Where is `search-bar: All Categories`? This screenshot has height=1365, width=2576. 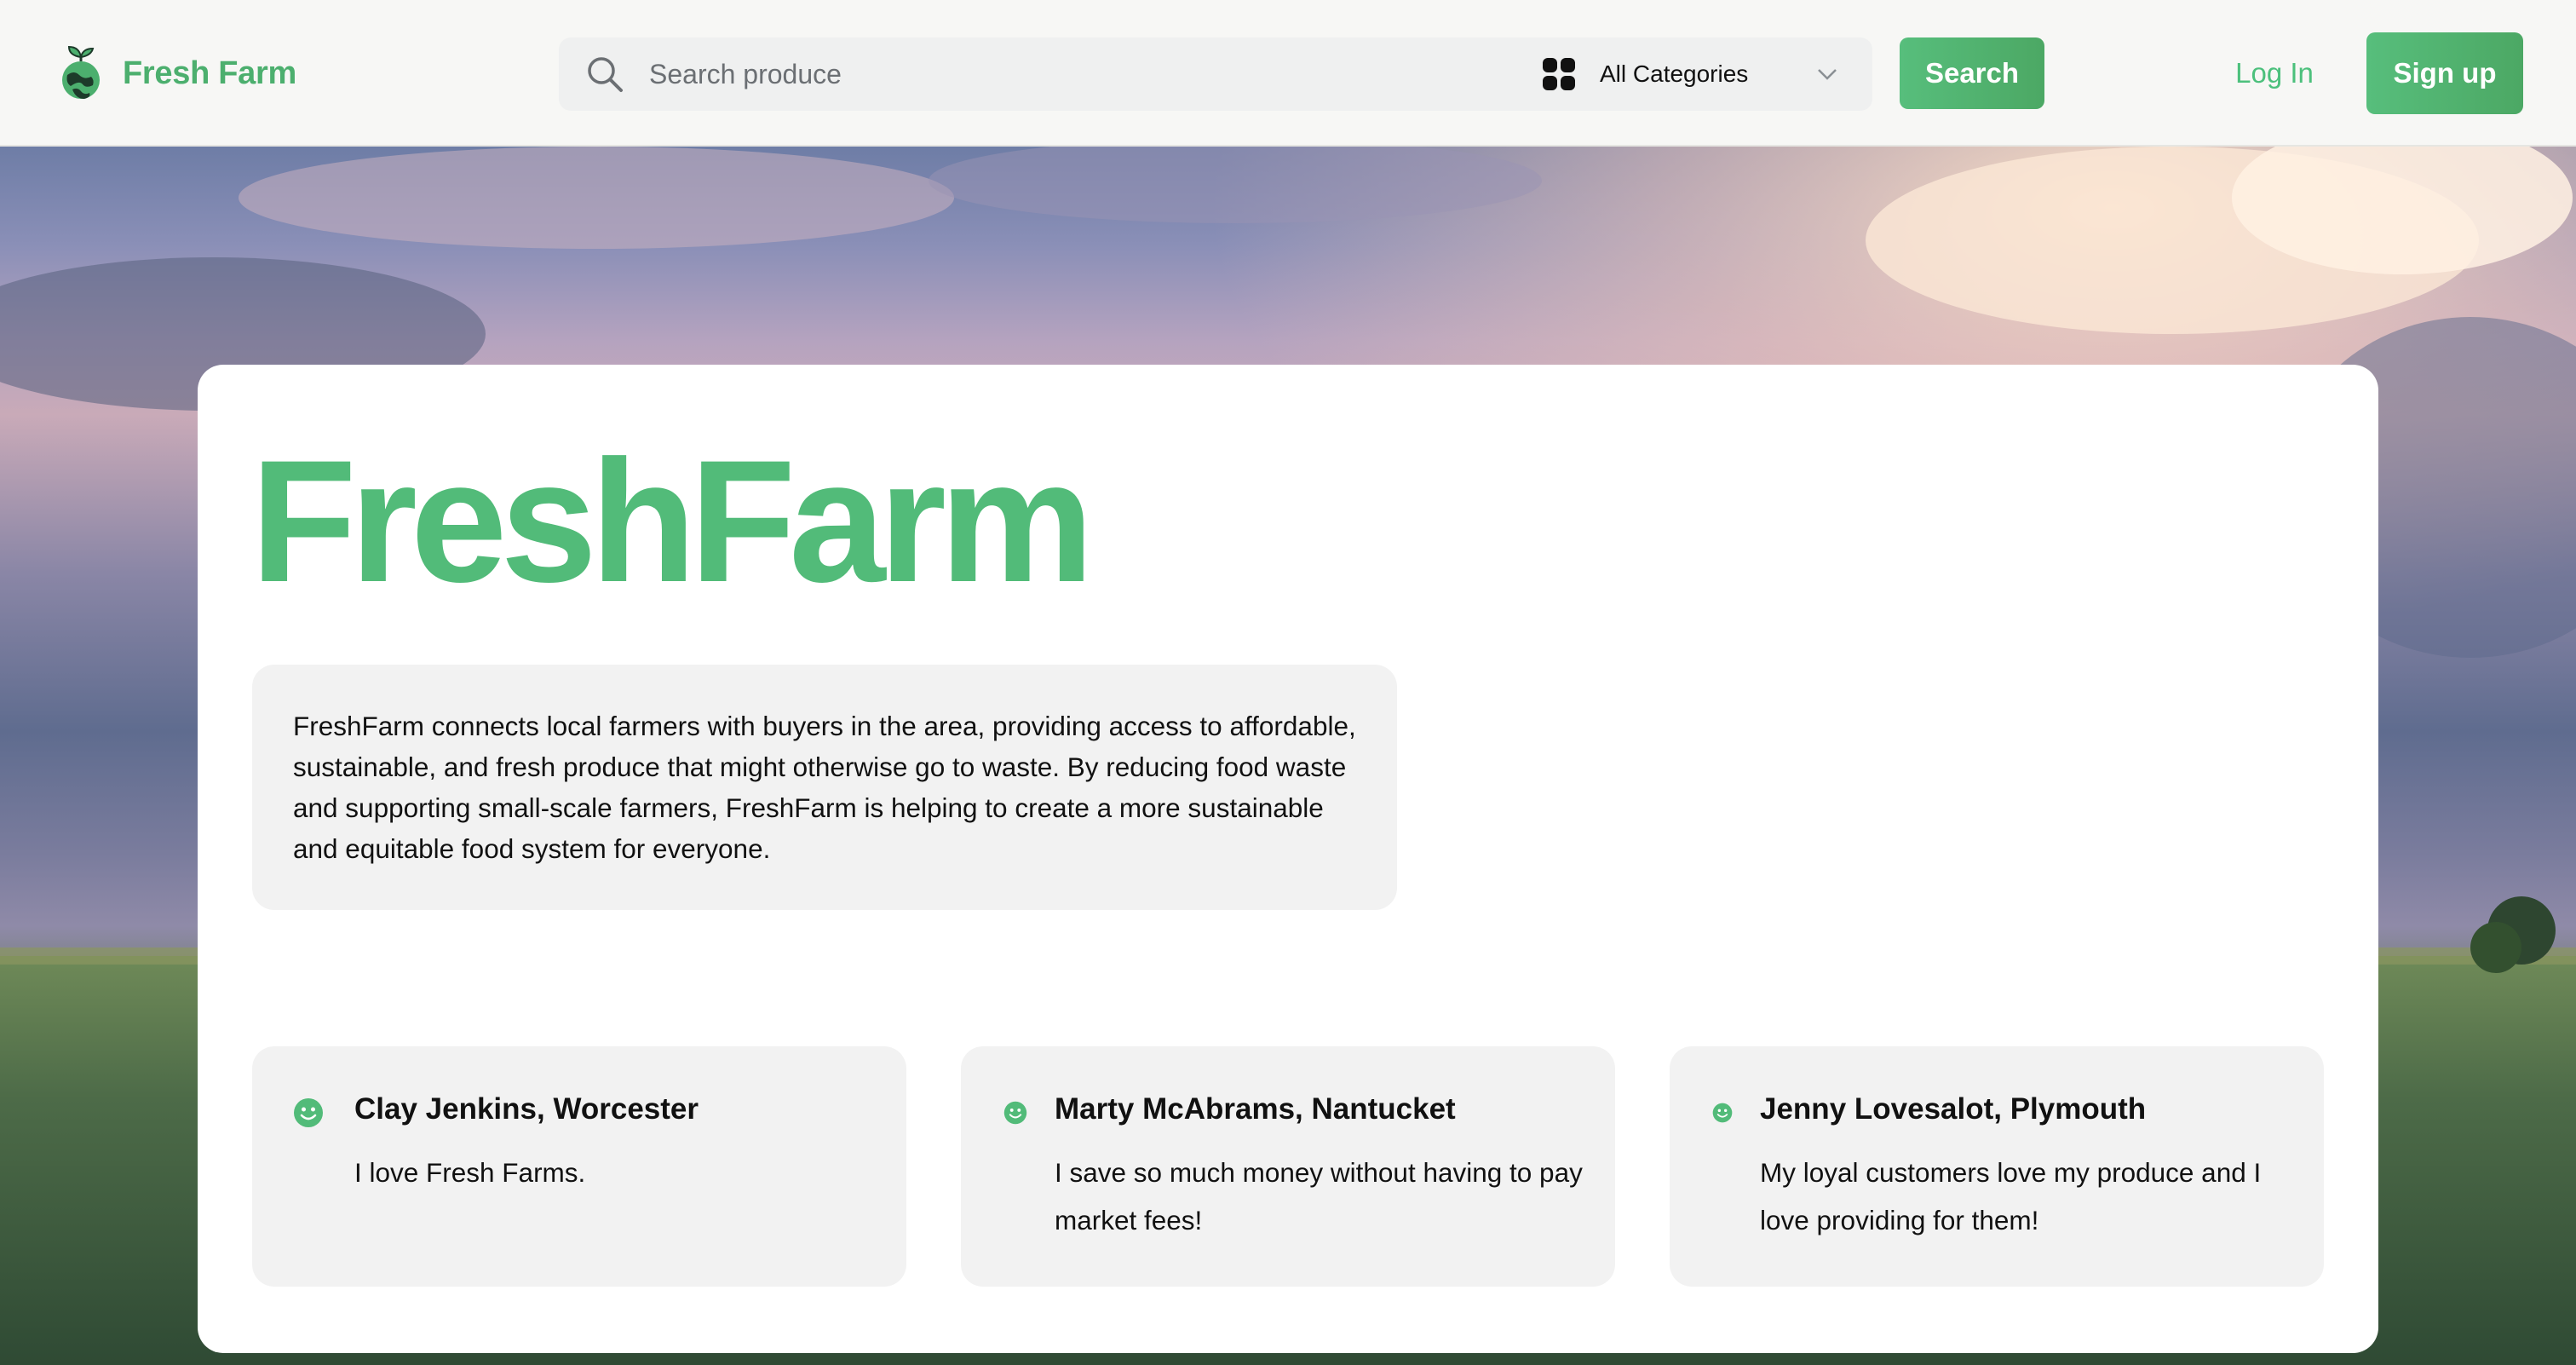 search-bar: All Categories is located at coordinates (1216, 74).